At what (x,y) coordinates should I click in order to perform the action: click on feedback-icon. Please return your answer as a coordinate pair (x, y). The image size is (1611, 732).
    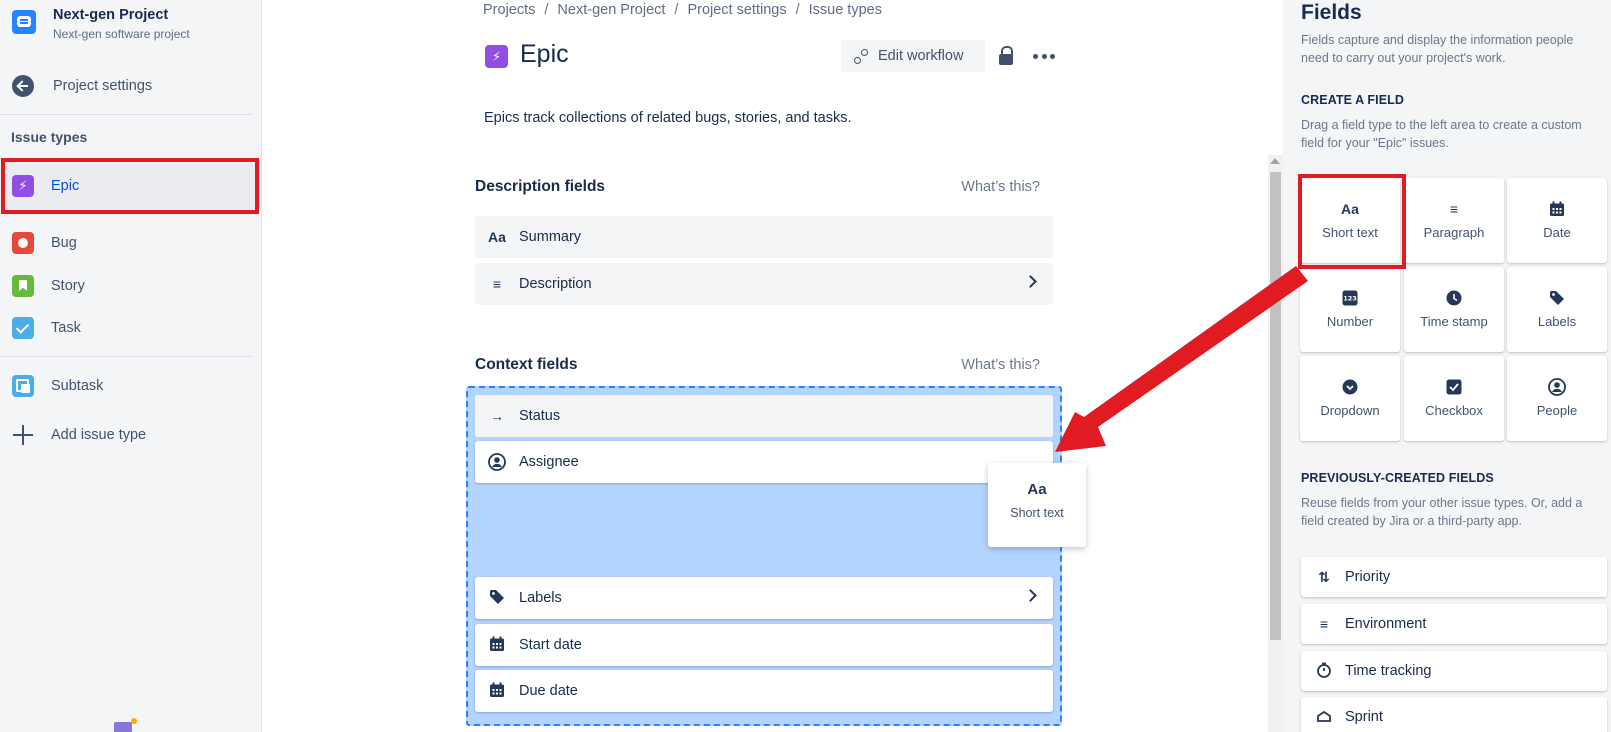
    Looking at the image, I should click on (125, 725).